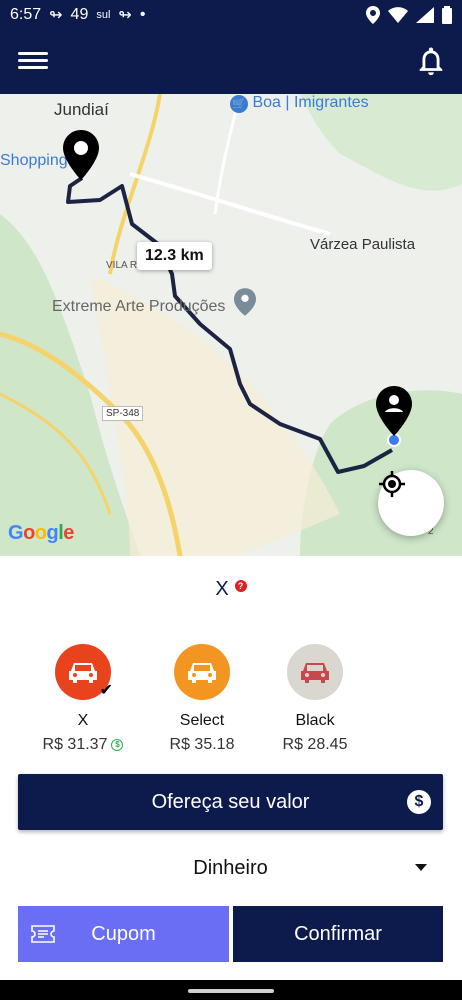 The width and height of the screenshot is (462, 1000). I want to click on destination-pin-icon, so click(394, 411).